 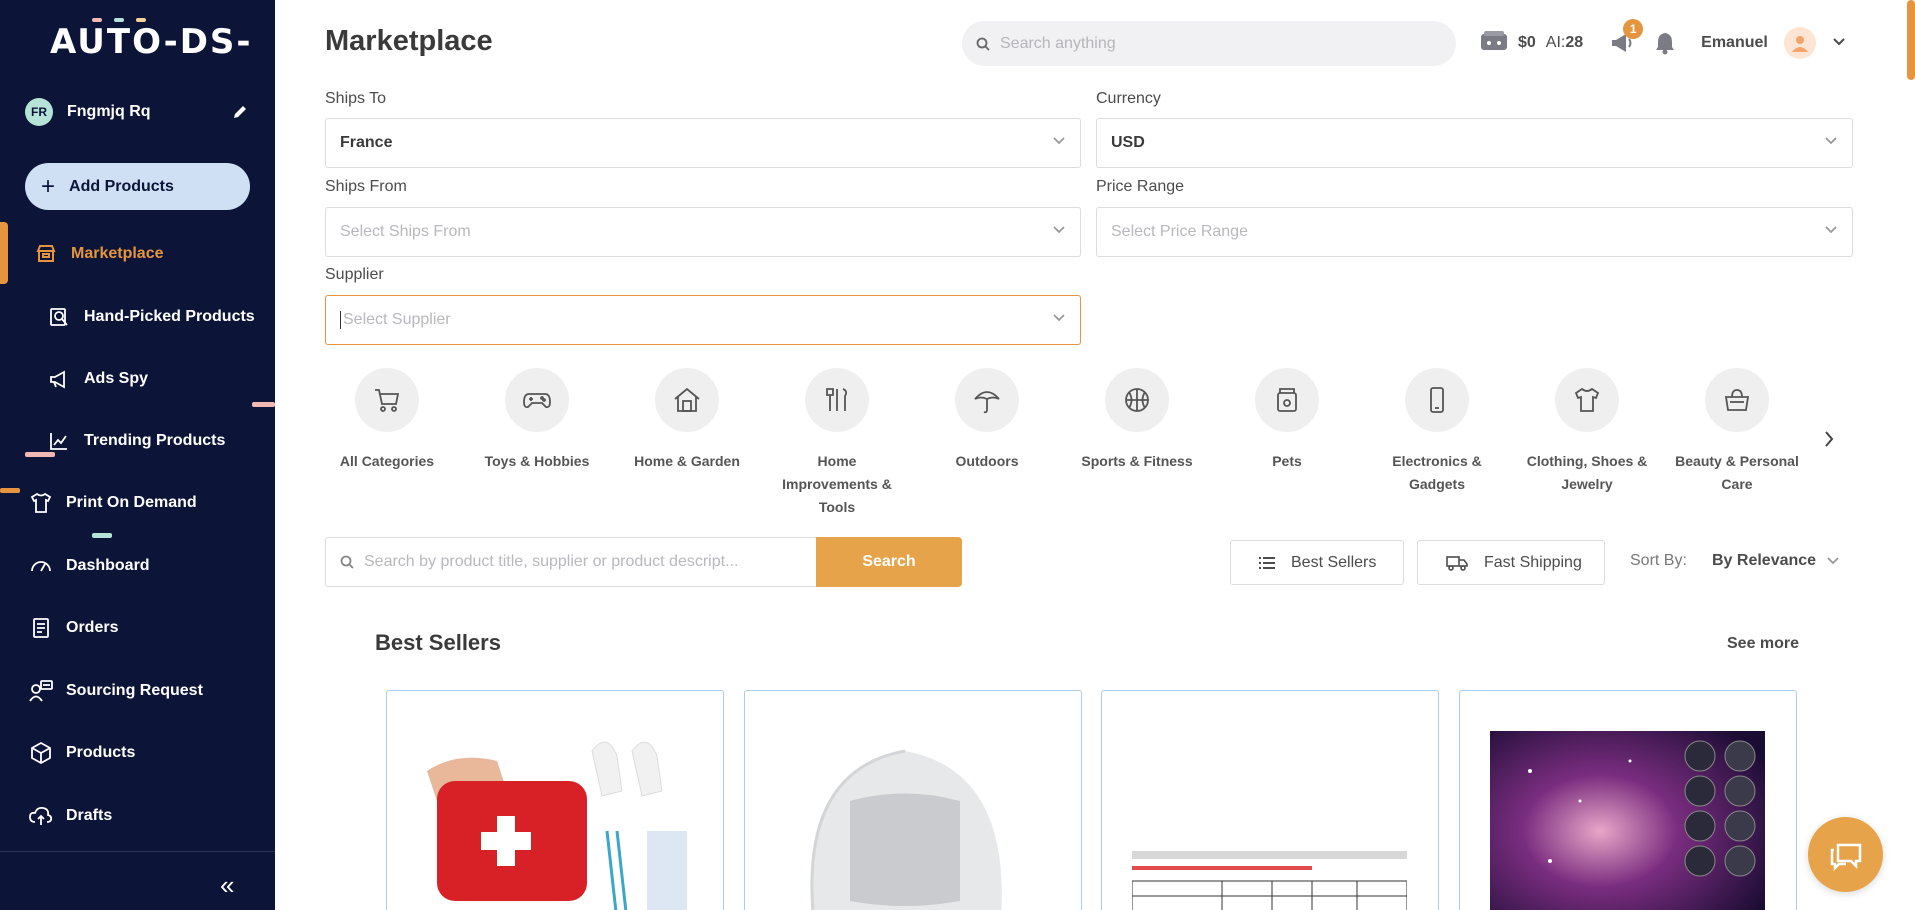 I want to click on price-range-label: Price Range, so click(x=1140, y=186).